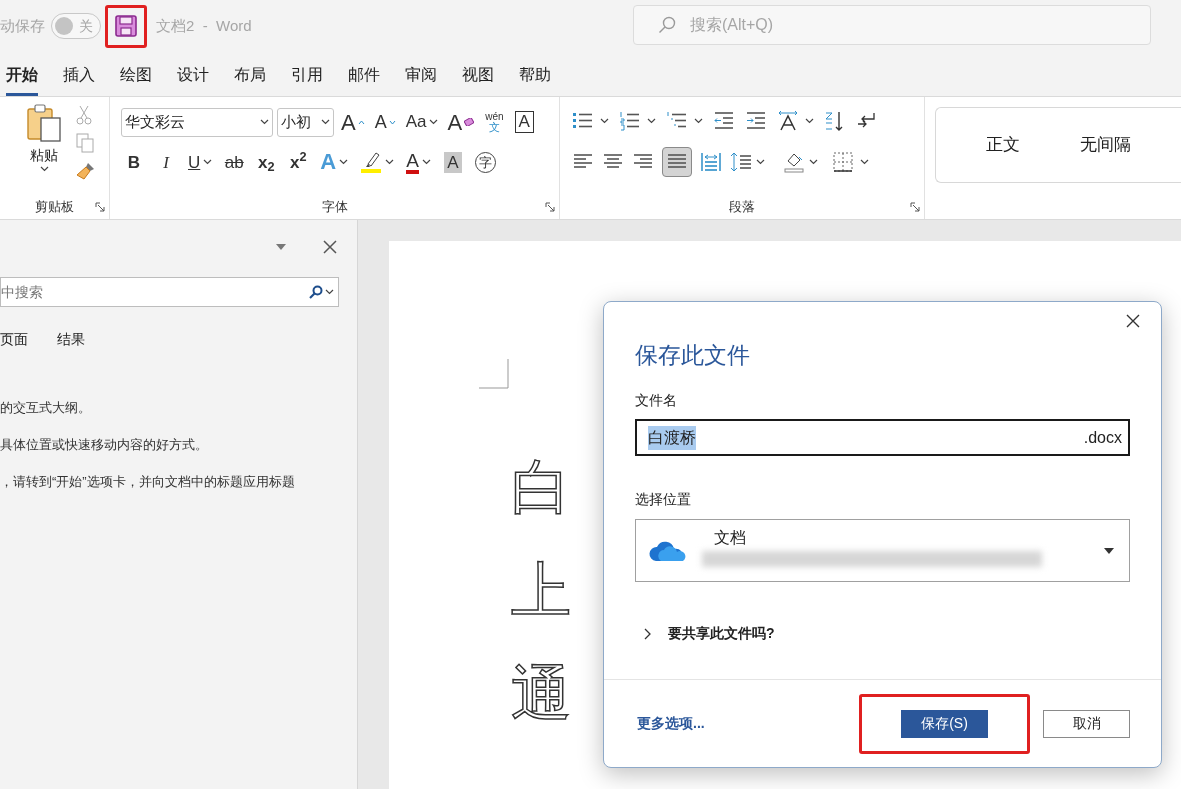 This screenshot has height=789, width=1181. What do you see at coordinates (44, 123) in the screenshot?
I see `clipboard-icon` at bounding box center [44, 123].